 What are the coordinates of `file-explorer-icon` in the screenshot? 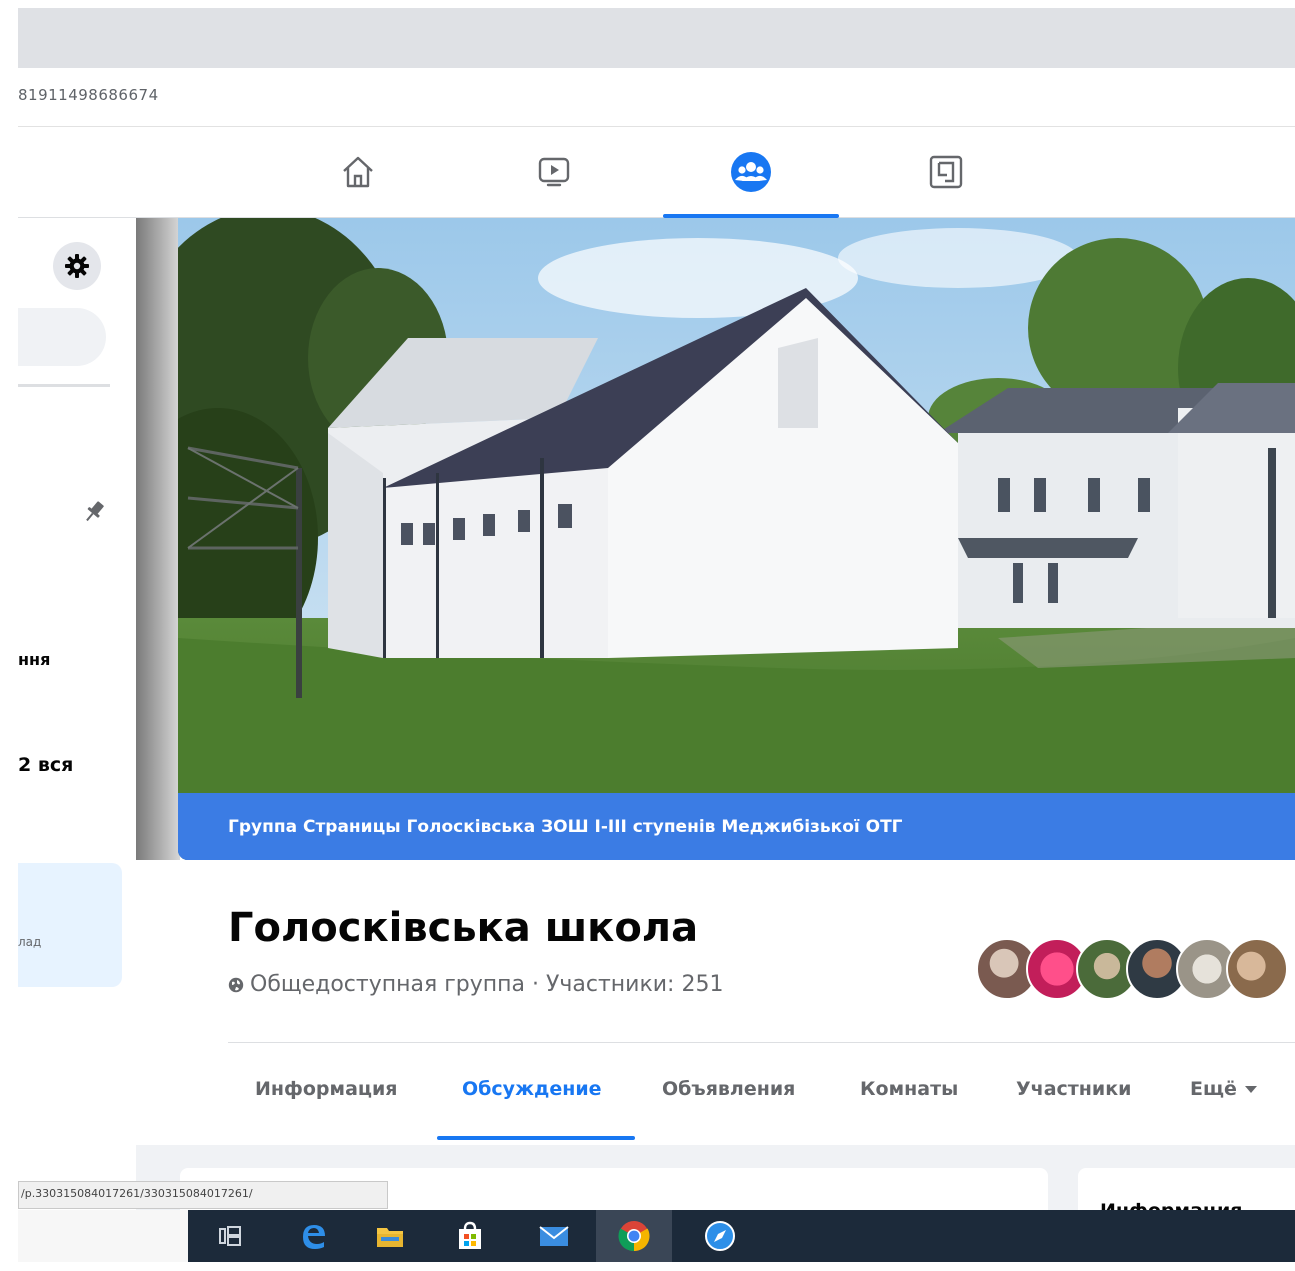 It's located at (390, 1237).